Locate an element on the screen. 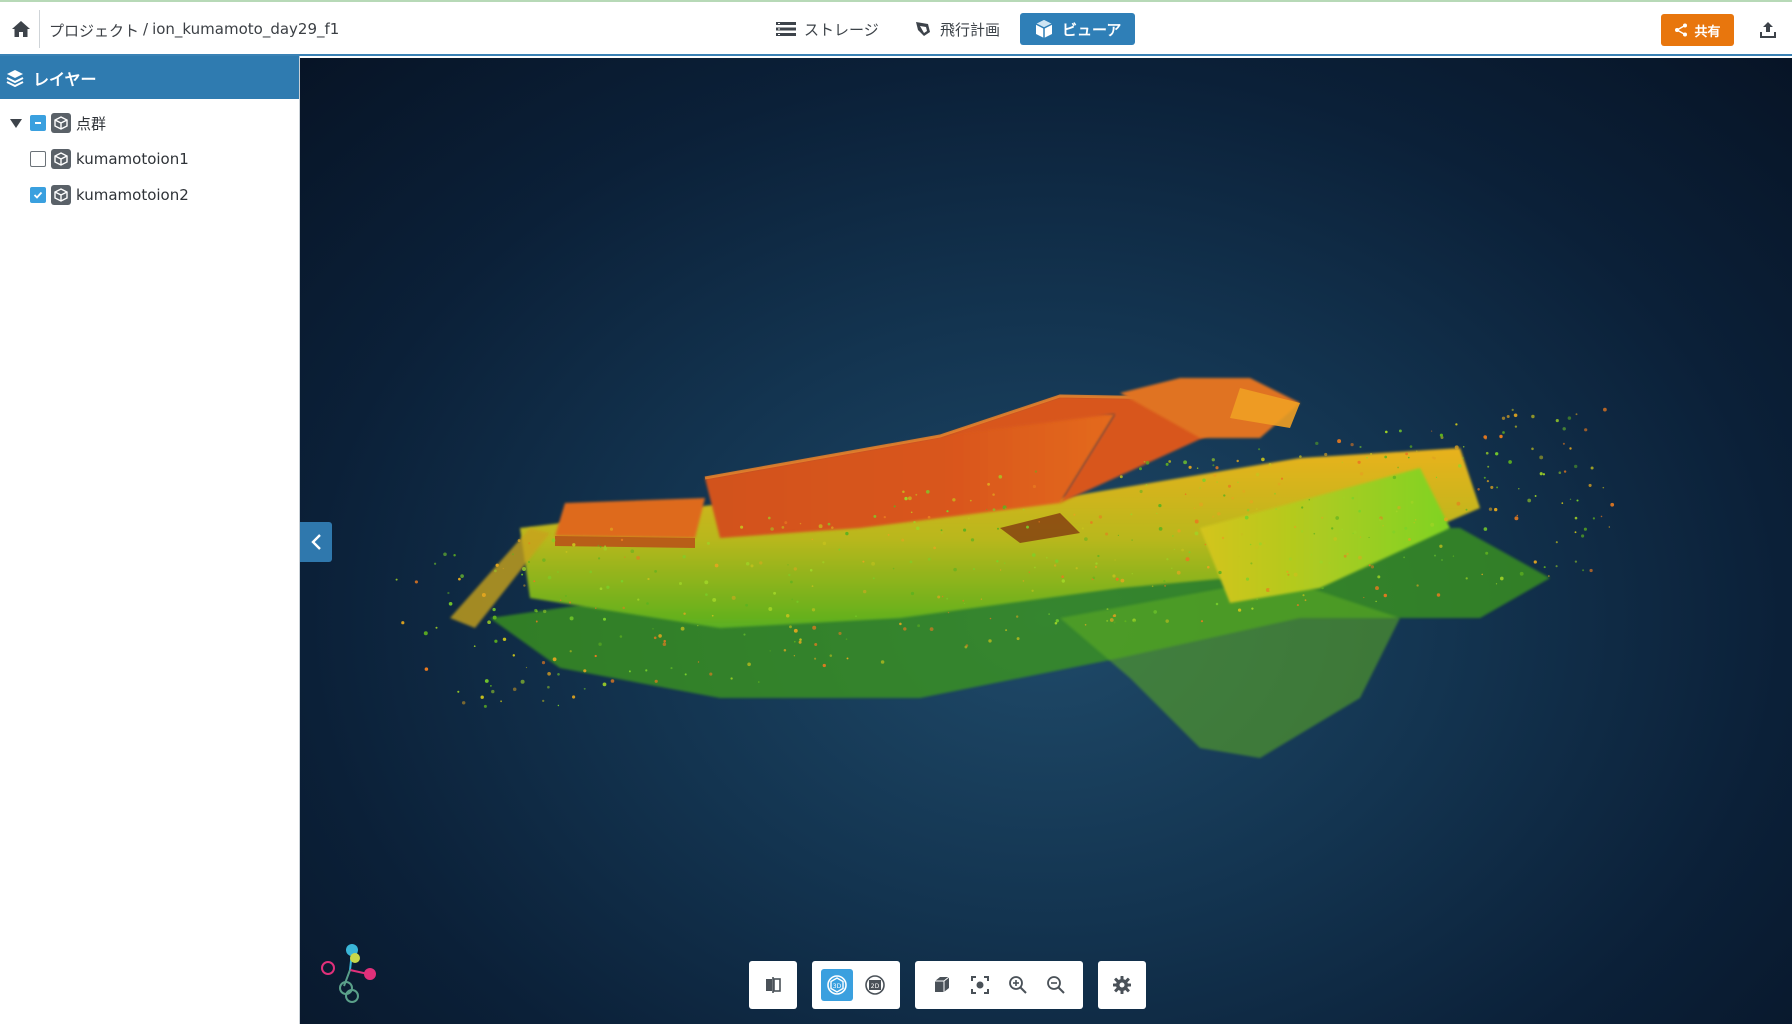 The width and height of the screenshot is (1792, 1024). tab-storage-label: ストレージ is located at coordinates (841, 29).